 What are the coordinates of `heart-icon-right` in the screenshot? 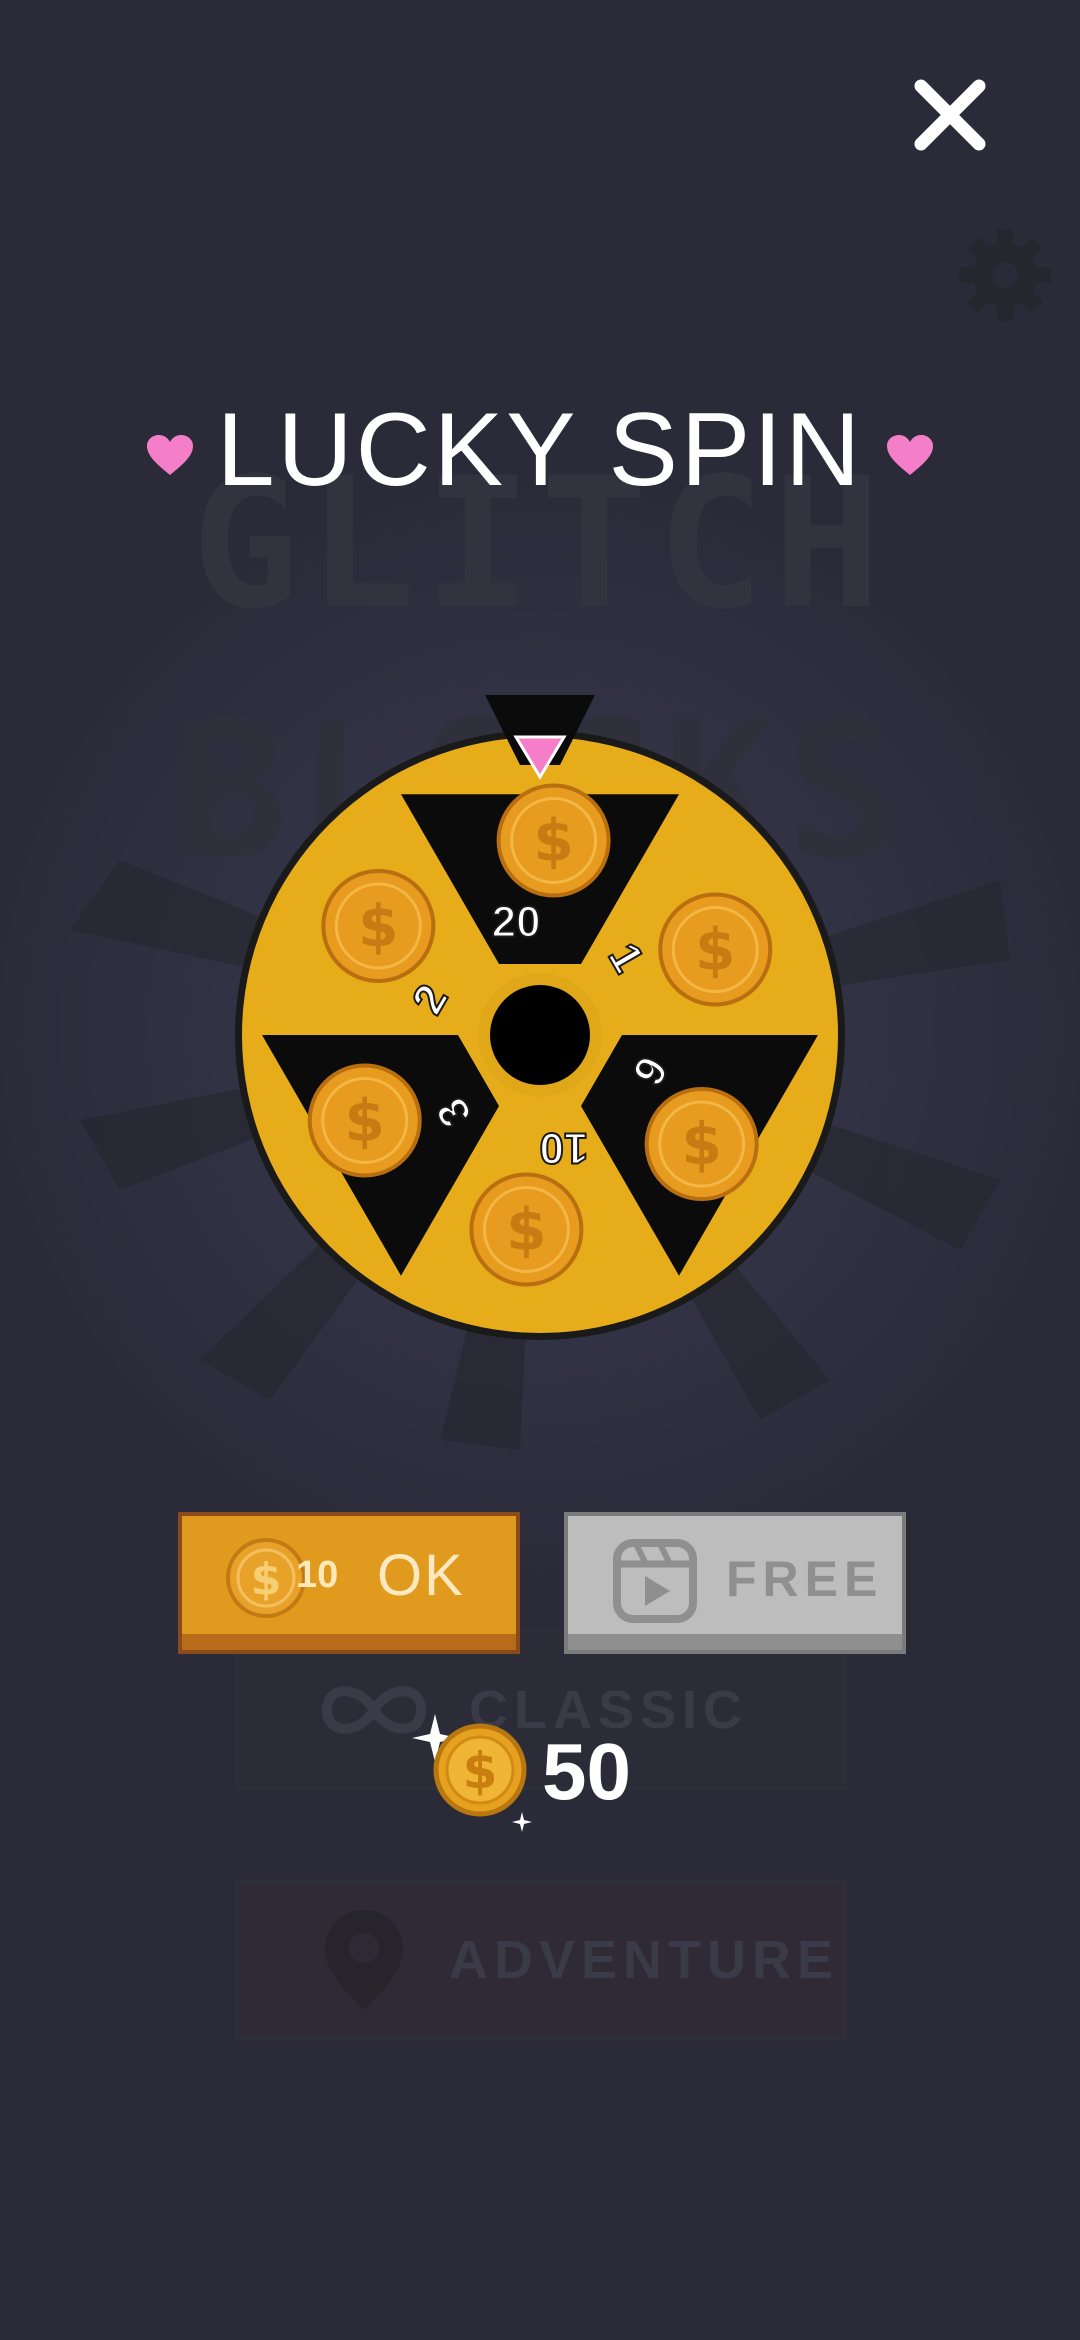 It's located at (910, 455).